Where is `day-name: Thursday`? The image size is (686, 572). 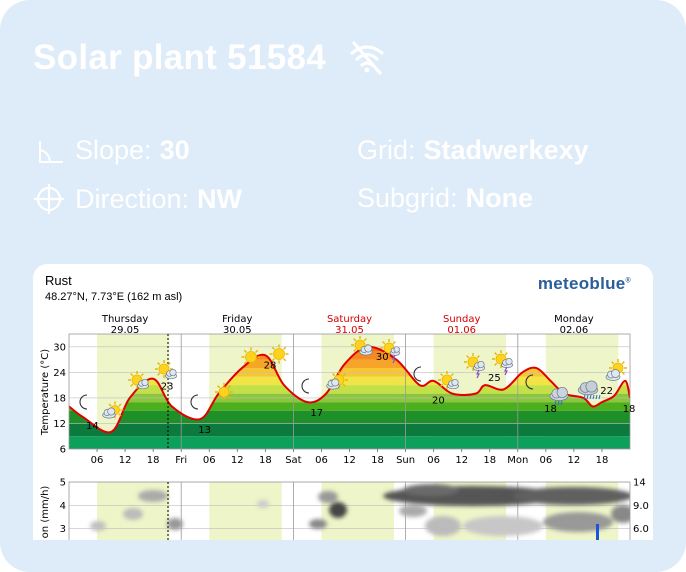
day-name: Thursday is located at coordinates (125, 319).